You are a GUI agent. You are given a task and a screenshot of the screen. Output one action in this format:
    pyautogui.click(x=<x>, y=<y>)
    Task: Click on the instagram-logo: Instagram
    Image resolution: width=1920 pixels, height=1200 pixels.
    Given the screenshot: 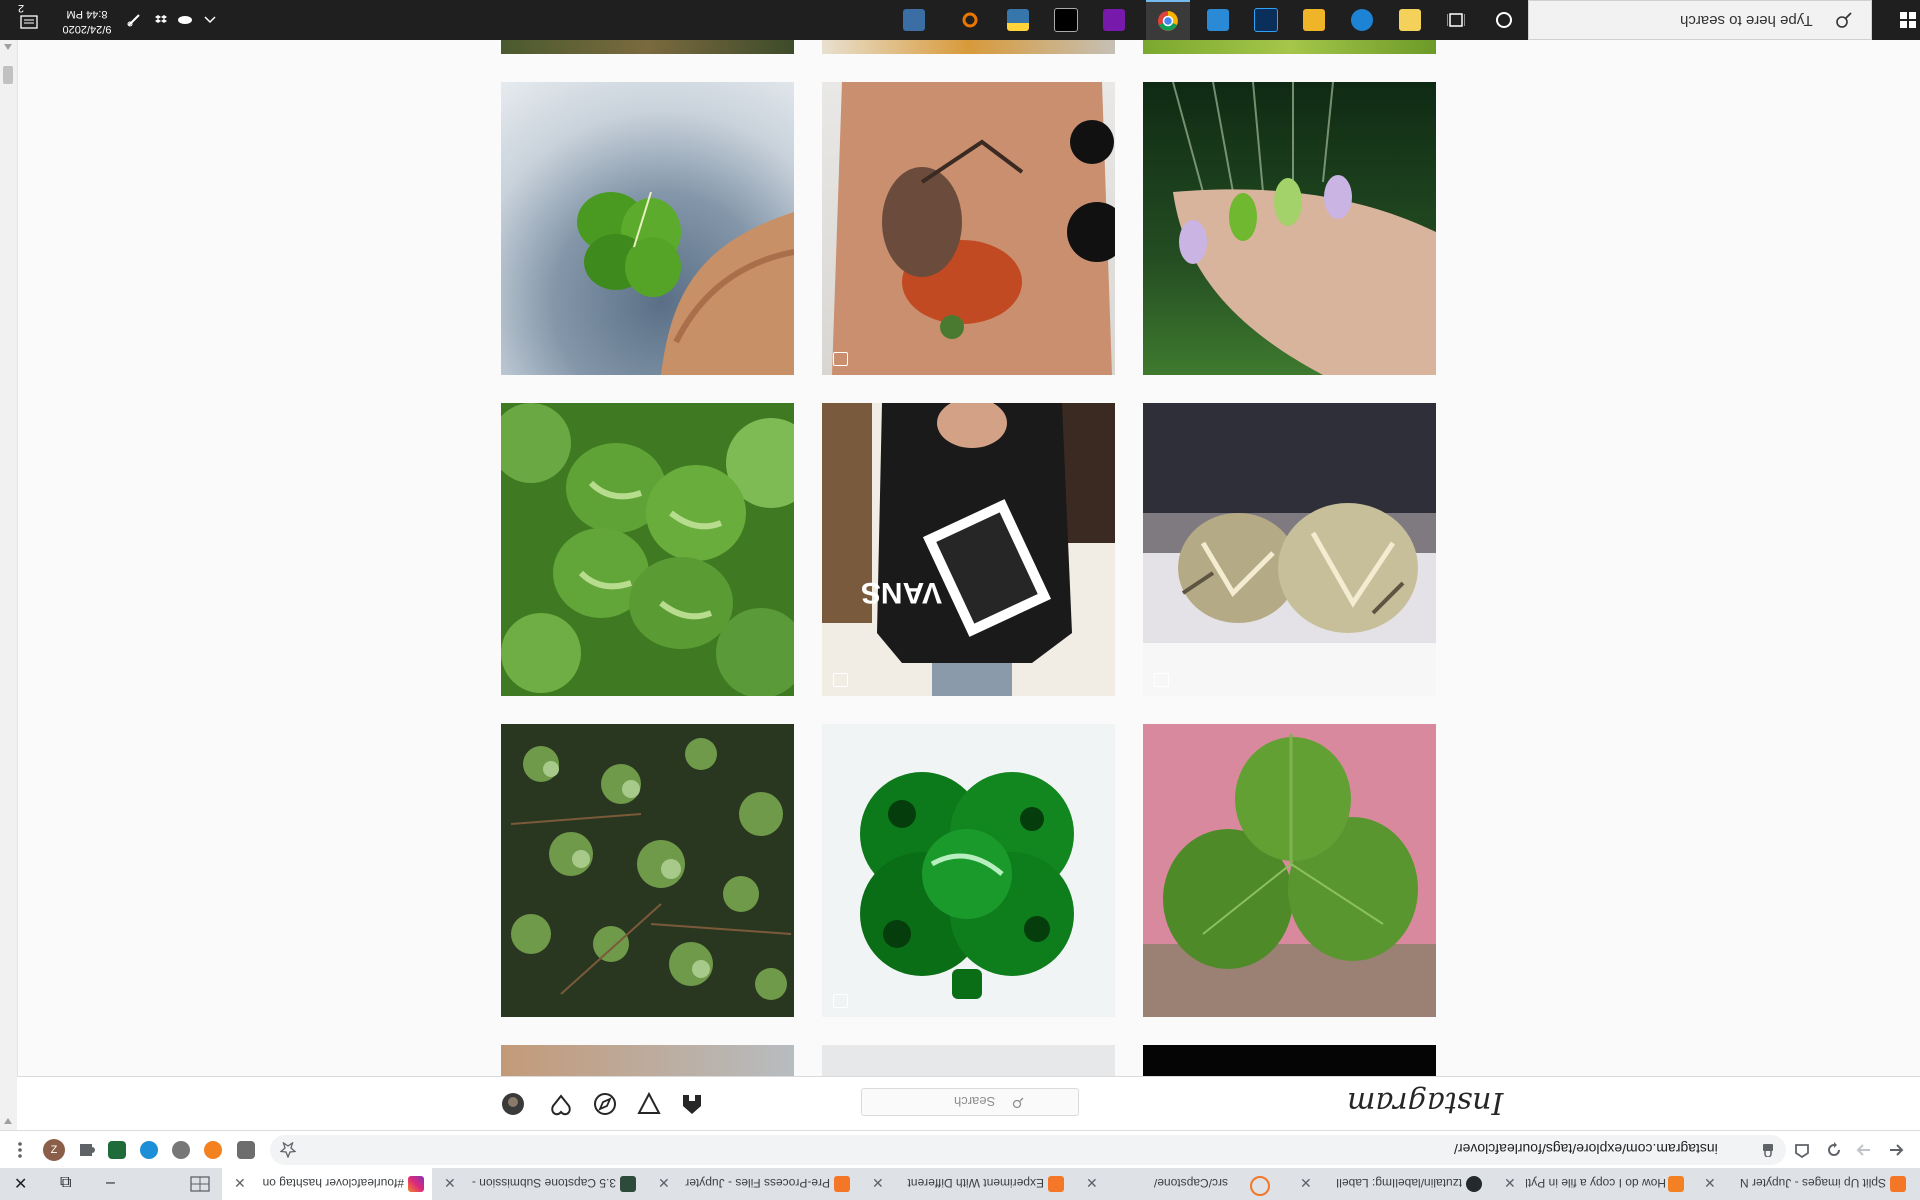 What is the action you would take?
    pyautogui.click(x=1425, y=1102)
    